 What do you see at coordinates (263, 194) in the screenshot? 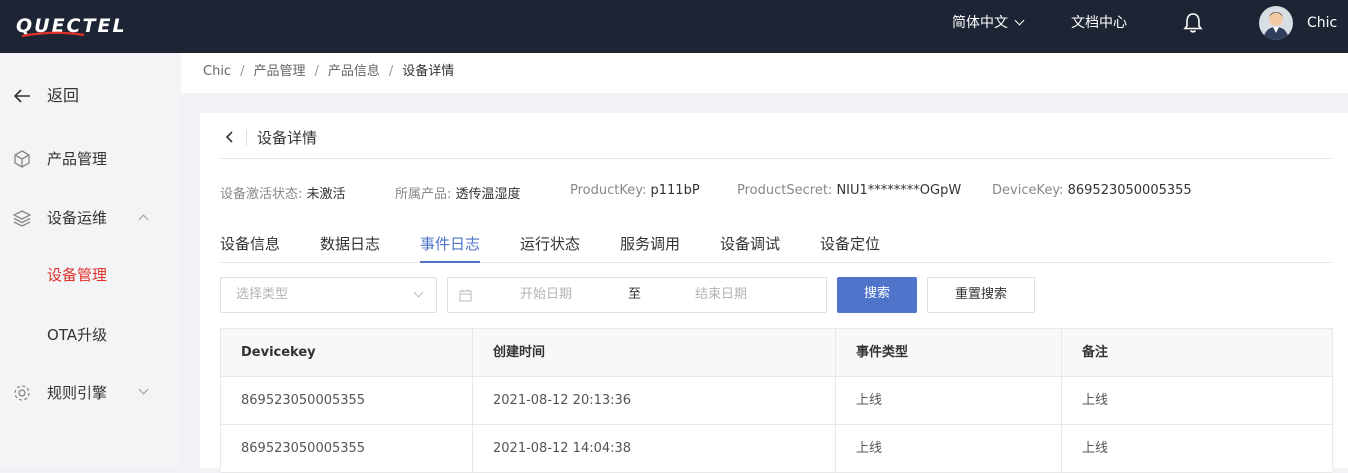
I see `info-key: 设备激活状态:` at bounding box center [263, 194].